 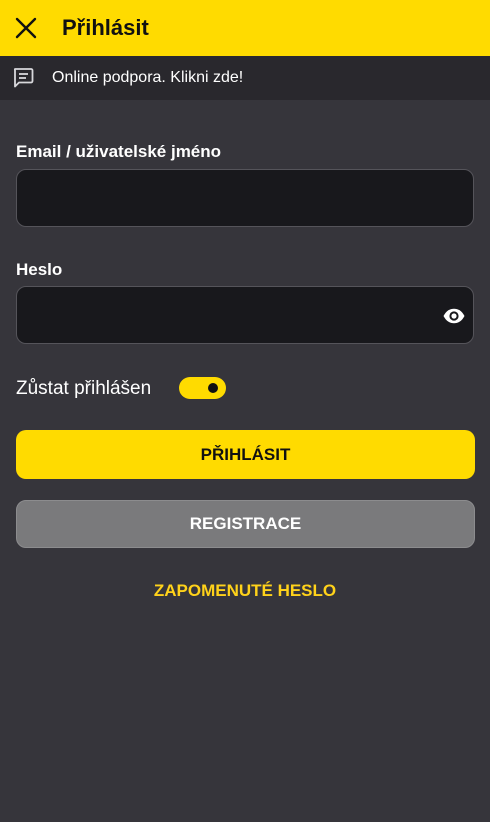 I want to click on close-icon, so click(x=26, y=28).